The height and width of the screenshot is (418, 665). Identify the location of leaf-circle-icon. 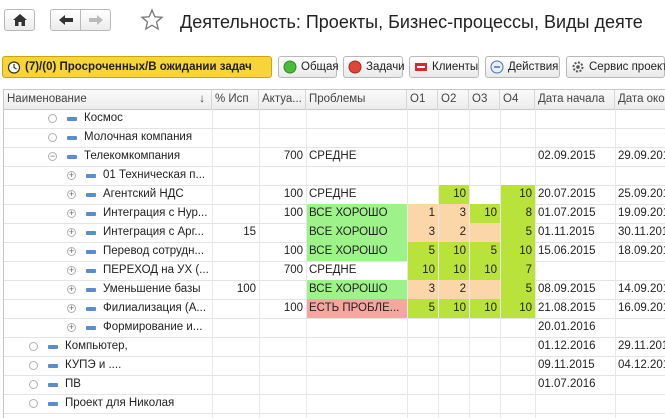
(33, 365).